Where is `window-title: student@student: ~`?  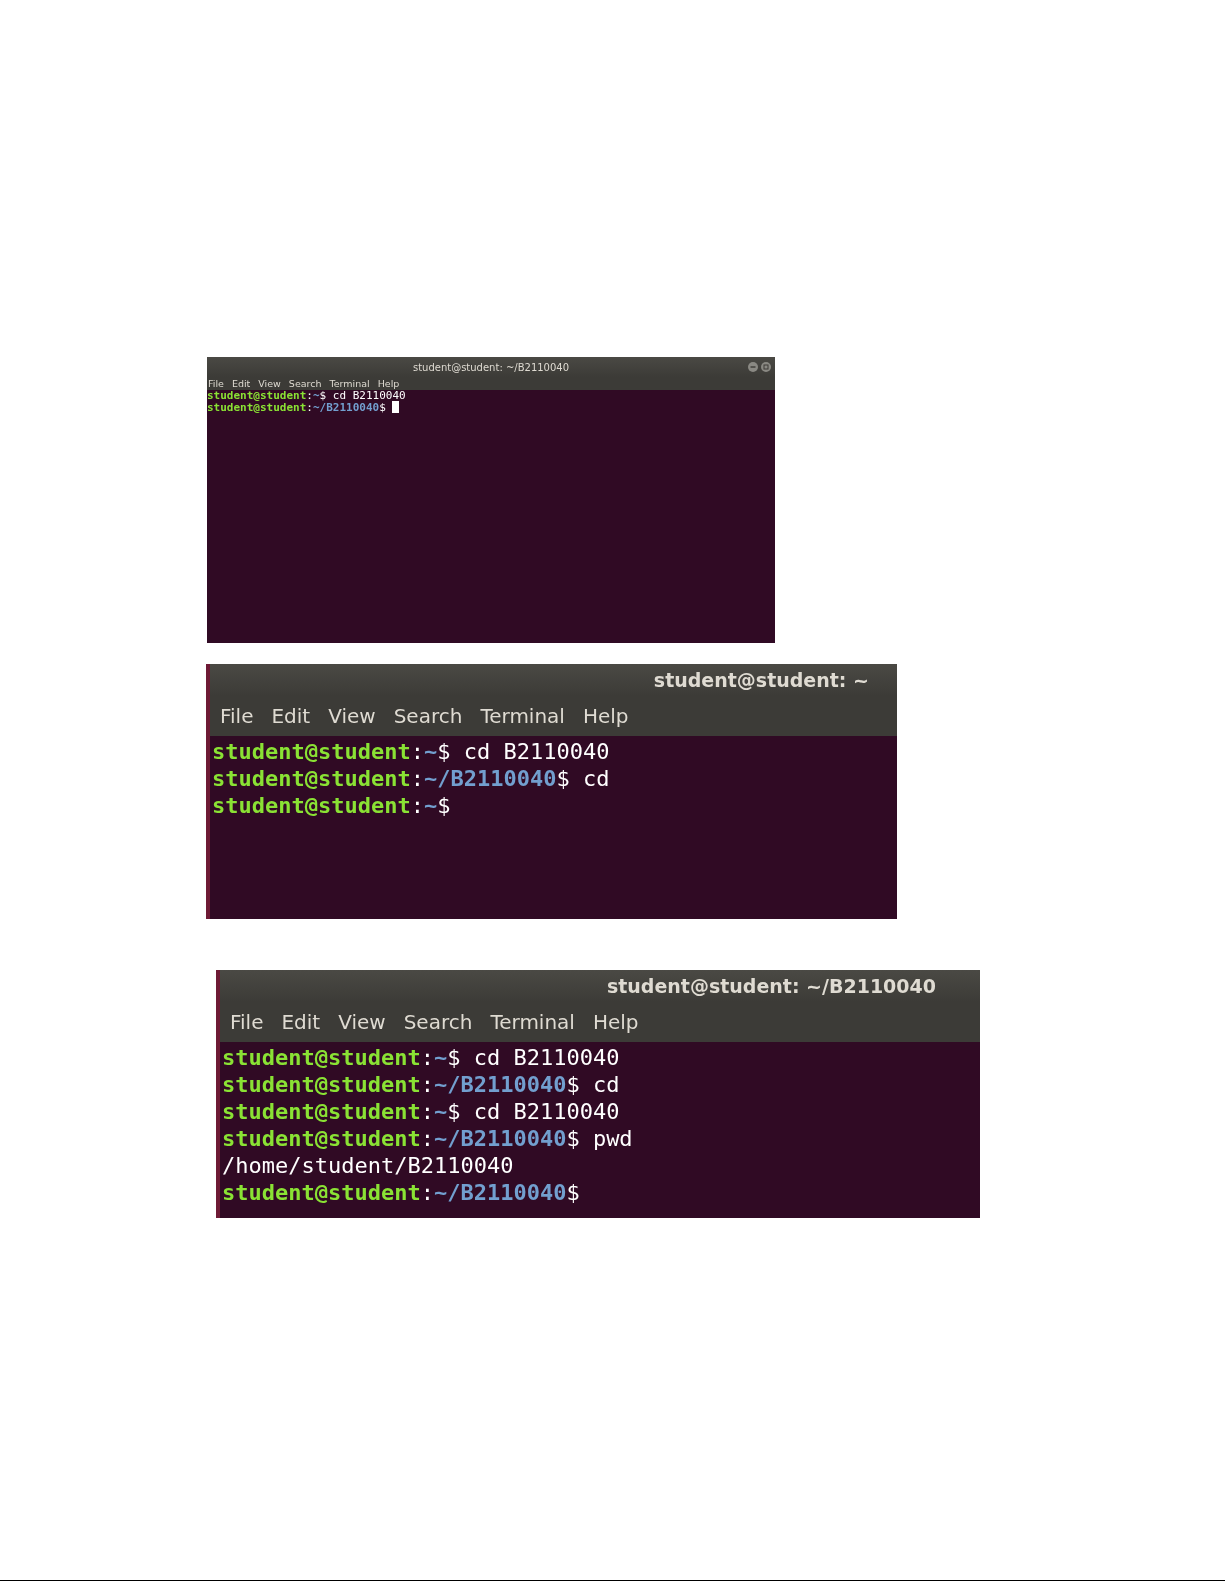
window-title: student@student: ~ is located at coordinates (761, 680).